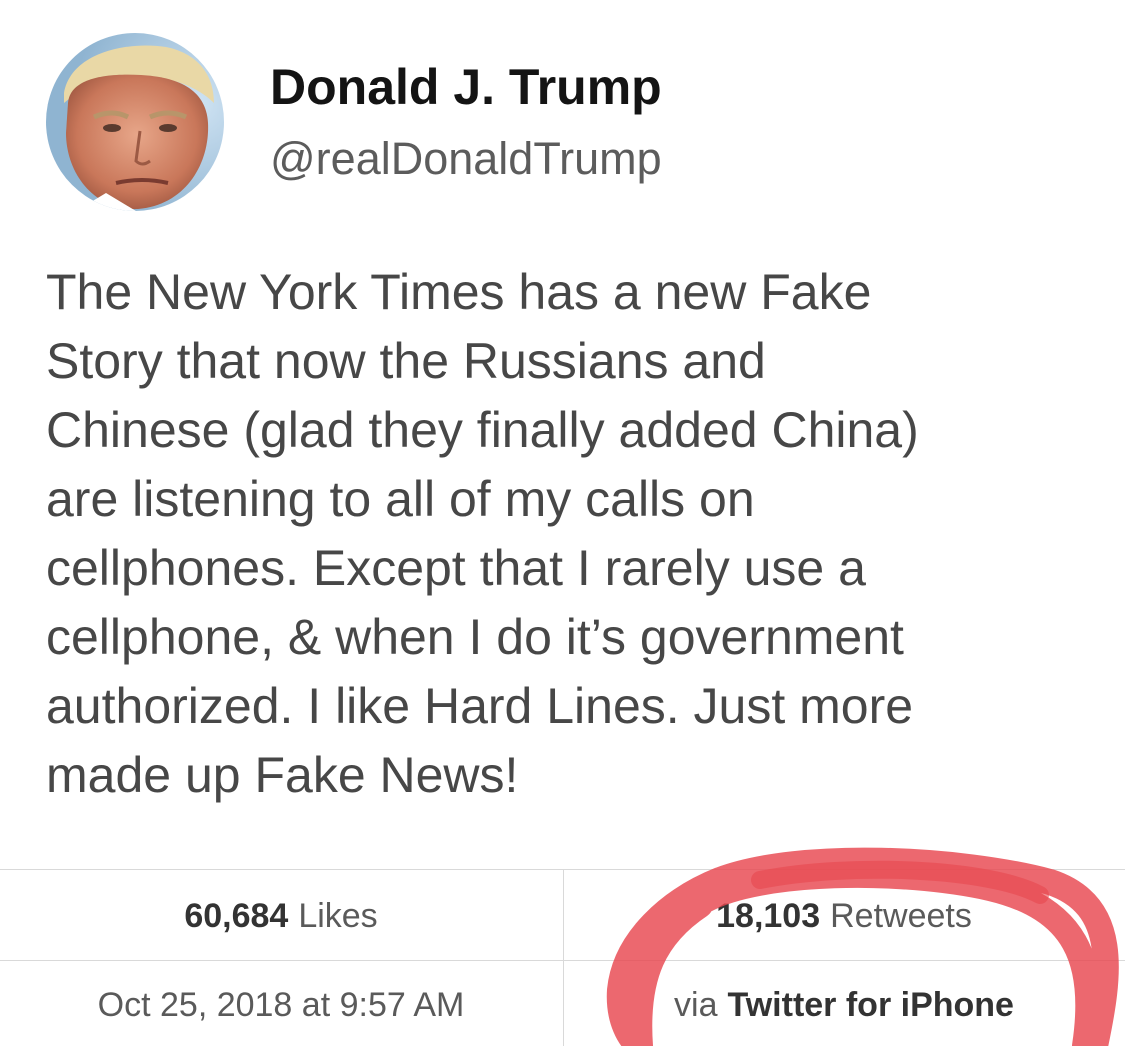 This screenshot has height=1049, width=1125. I want to click on avatar, so click(135, 122).